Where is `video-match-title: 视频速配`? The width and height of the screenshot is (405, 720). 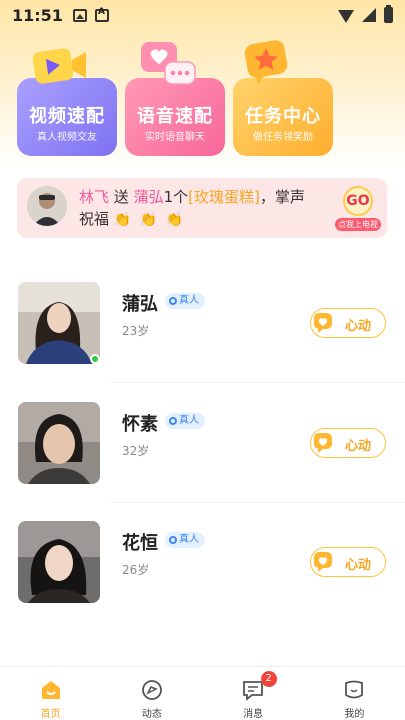
video-match-title: 视频速配 is located at coordinates (67, 116).